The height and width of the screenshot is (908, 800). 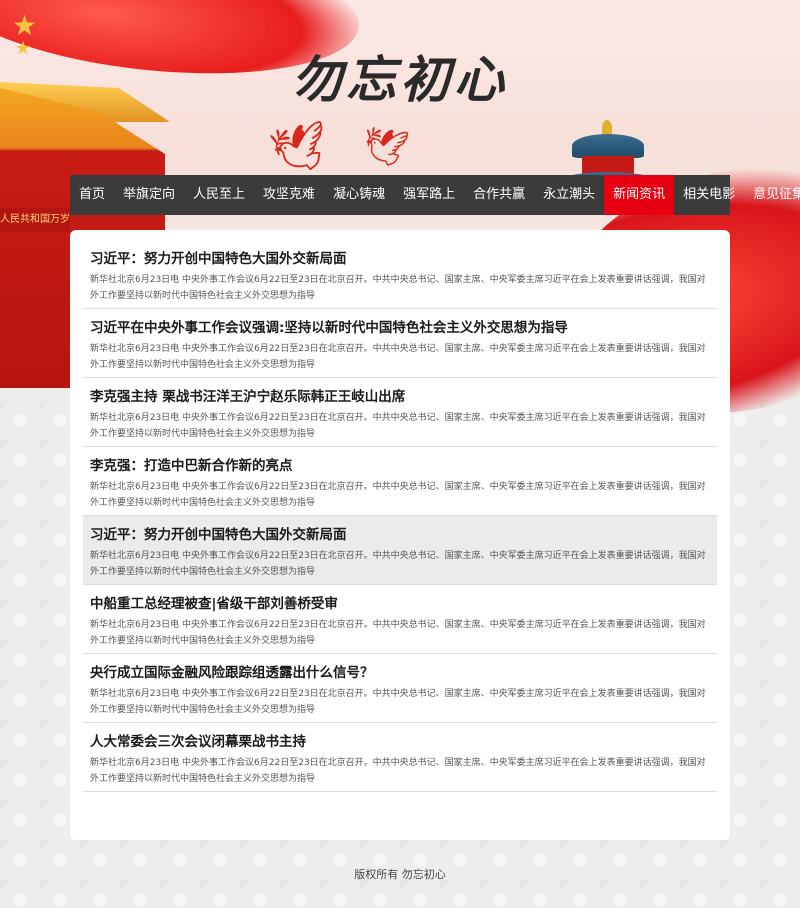 What do you see at coordinates (639, 195) in the screenshot?
I see `nav-item-news: 新闻资讯` at bounding box center [639, 195].